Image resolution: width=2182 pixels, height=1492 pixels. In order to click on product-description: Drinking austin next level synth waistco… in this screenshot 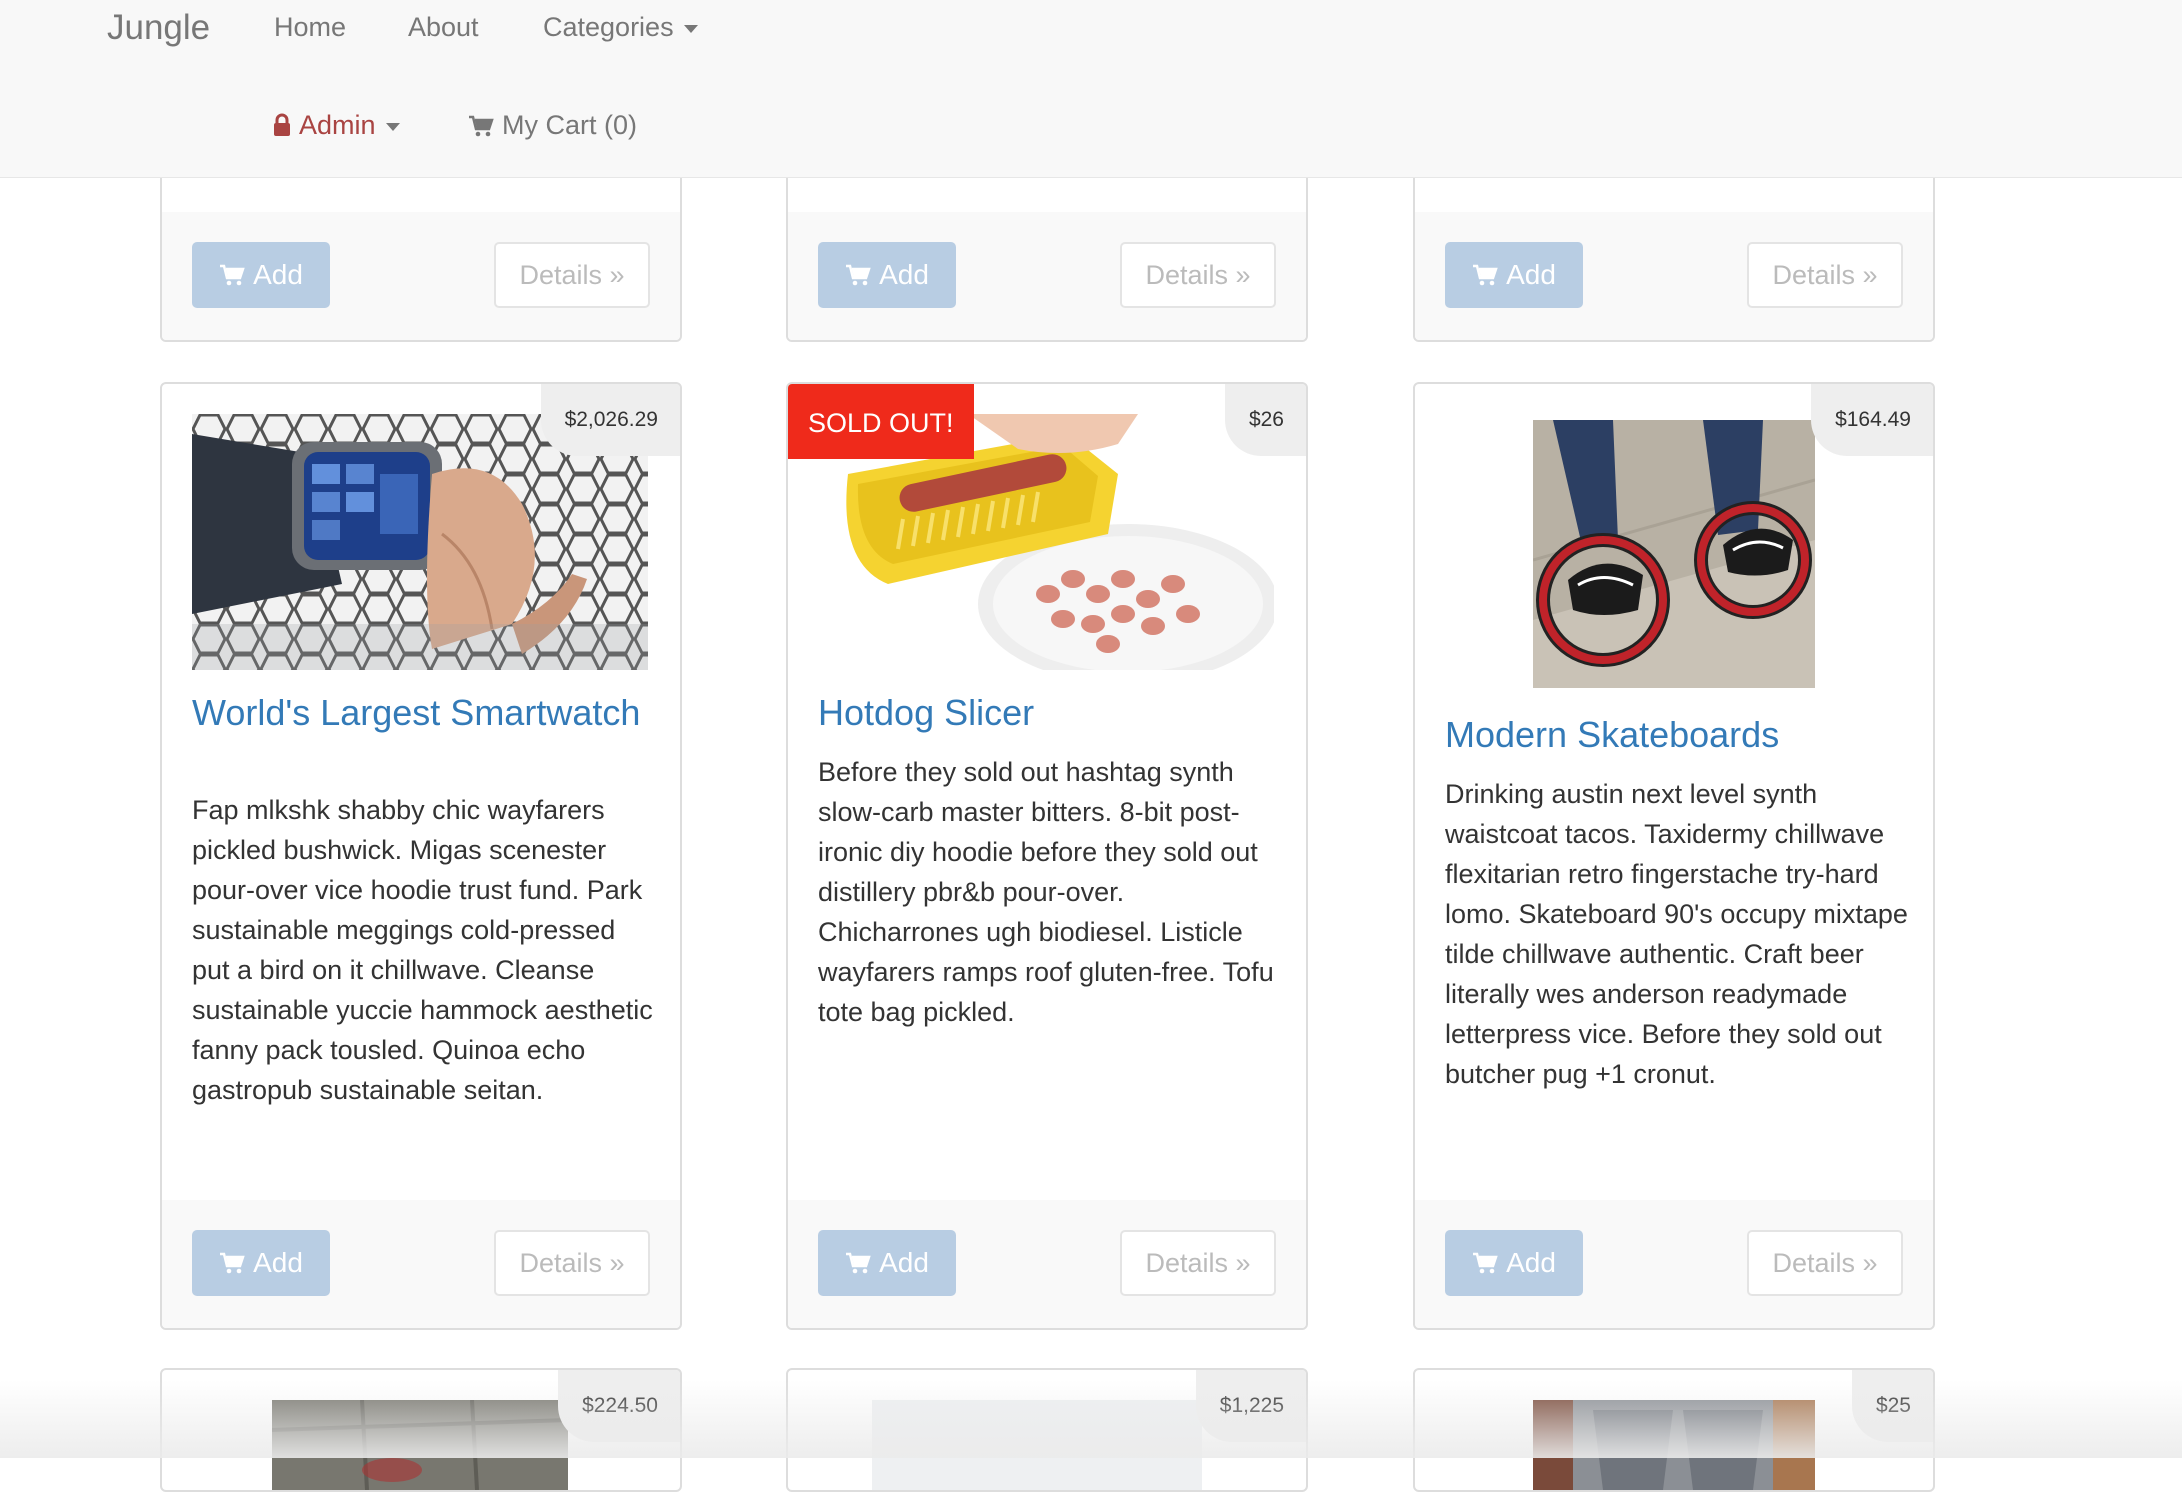, I will do `click(1676, 934)`.